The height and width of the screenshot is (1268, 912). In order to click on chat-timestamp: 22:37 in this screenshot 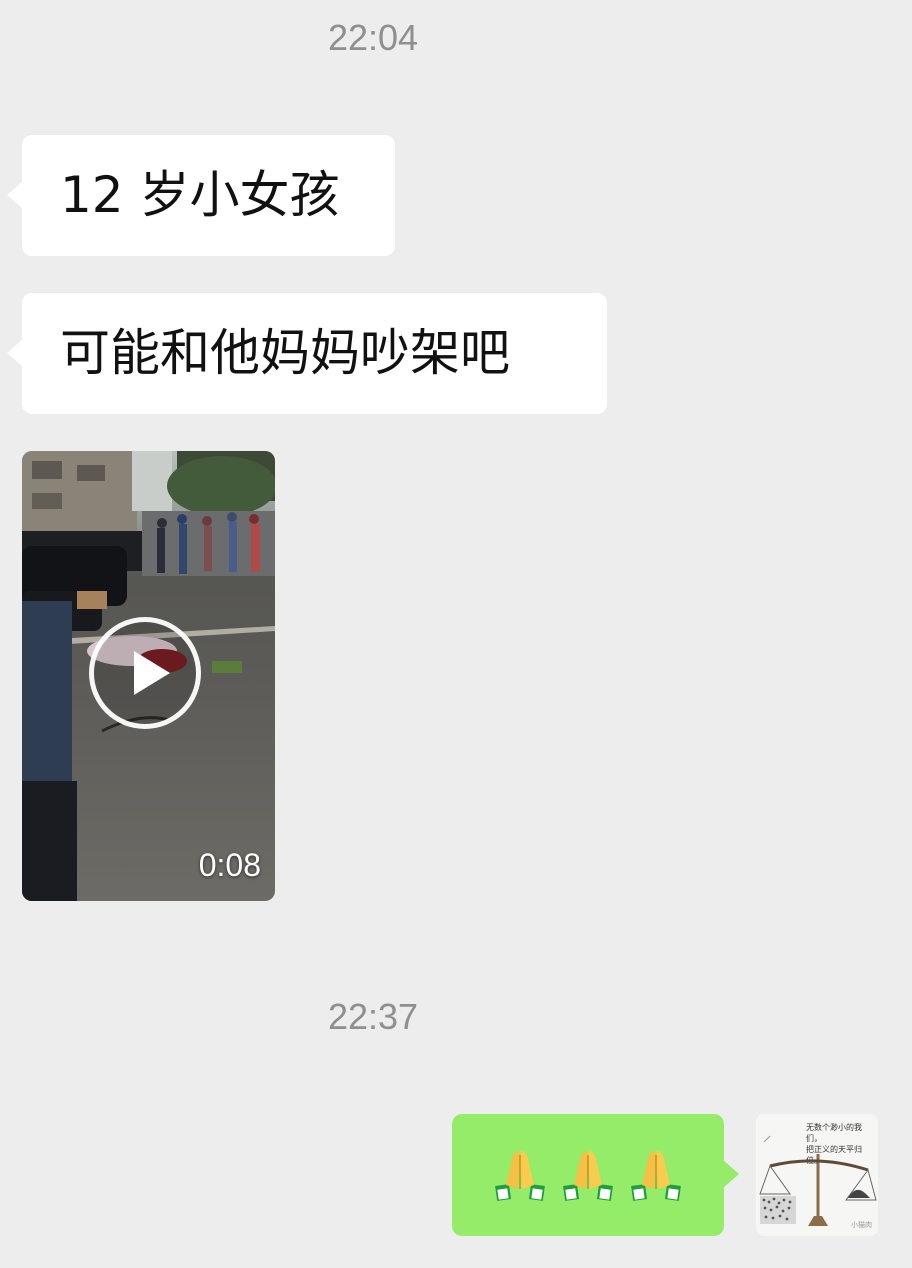, I will do `click(373, 1016)`.